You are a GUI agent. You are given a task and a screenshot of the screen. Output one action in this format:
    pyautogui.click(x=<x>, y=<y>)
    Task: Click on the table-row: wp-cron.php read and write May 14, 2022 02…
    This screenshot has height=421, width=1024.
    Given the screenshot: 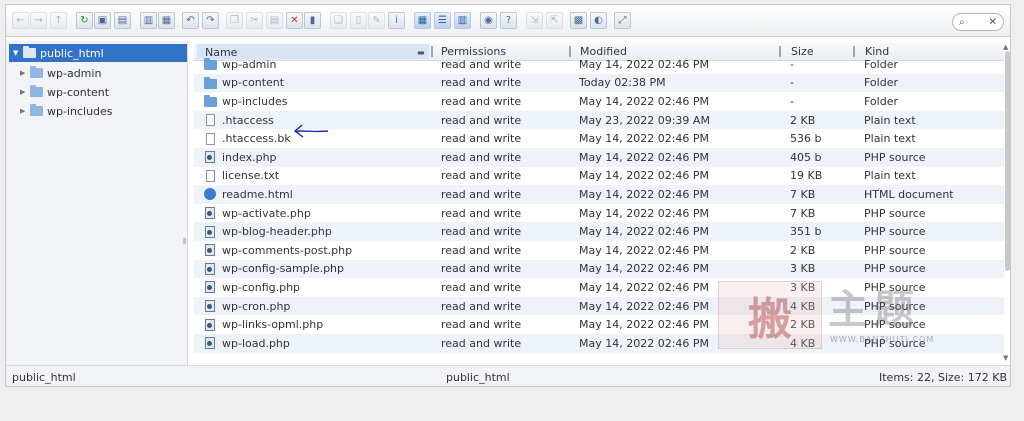 What is the action you would take?
    pyautogui.click(x=599, y=306)
    